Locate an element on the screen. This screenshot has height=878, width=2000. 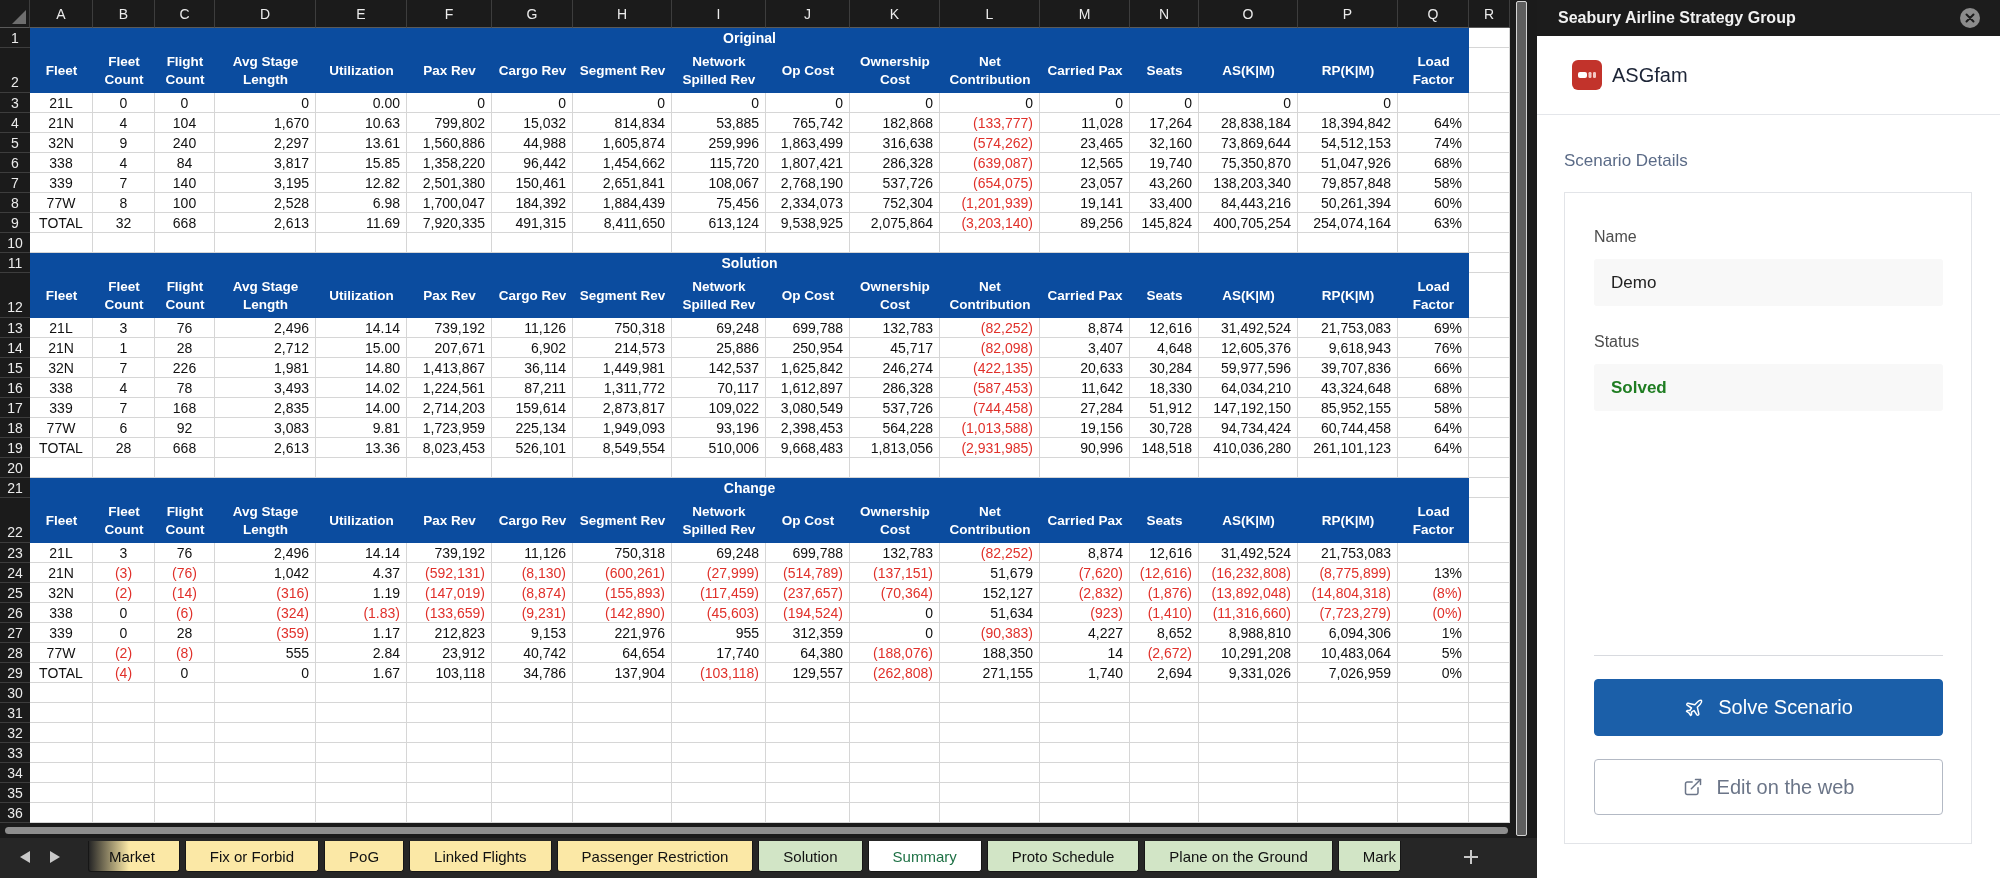
row-number: 12 is located at coordinates (15, 295).